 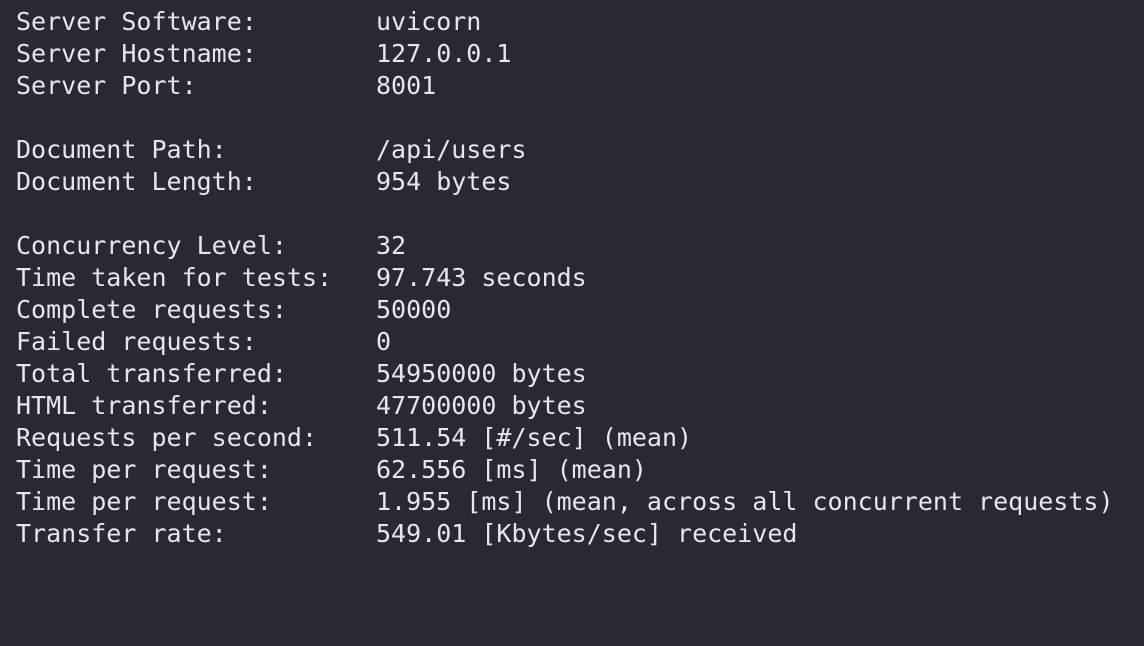 I want to click on field-label: Total transferred:, so click(x=151, y=373).